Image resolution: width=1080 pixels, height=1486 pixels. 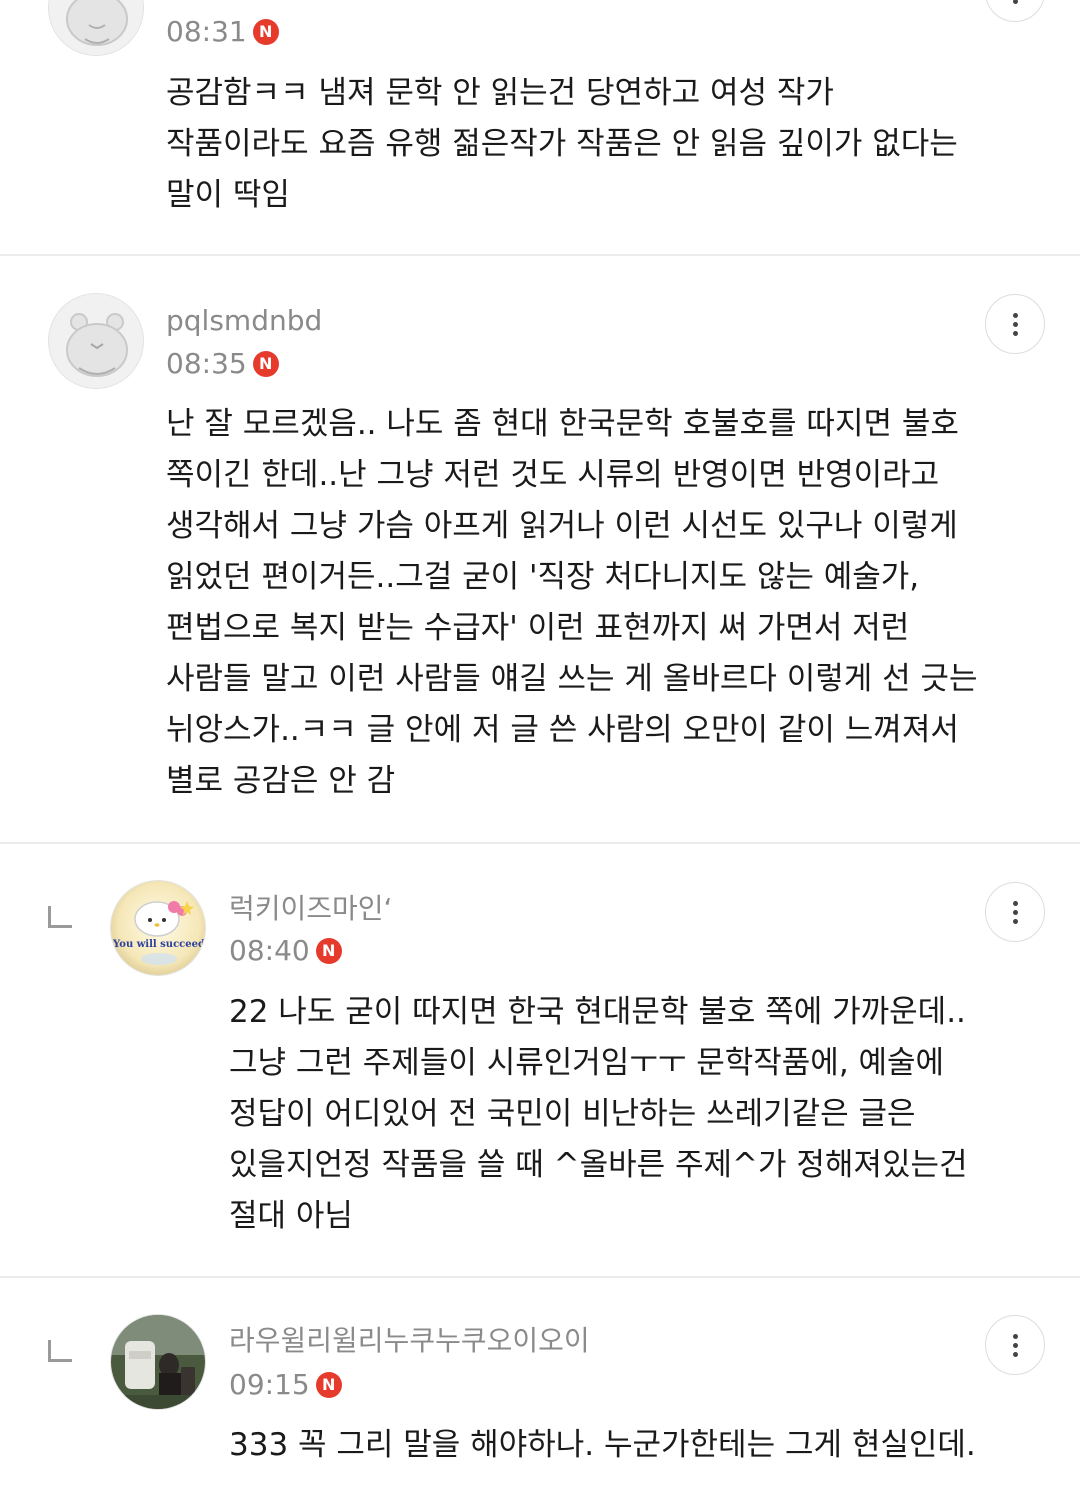 I want to click on comment-line: 별로 공감은 안 감, so click(x=281, y=781).